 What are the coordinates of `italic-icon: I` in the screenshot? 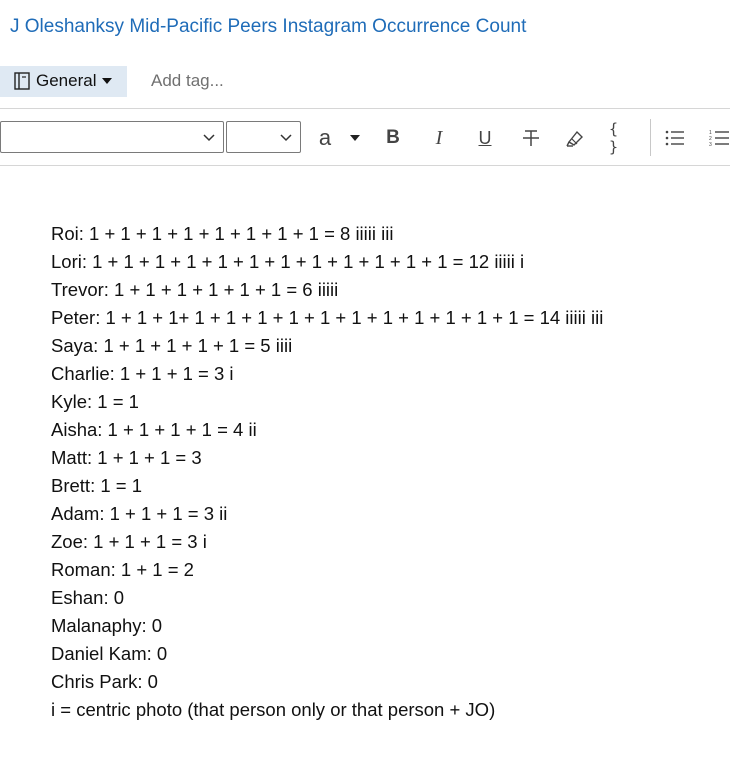 It's located at (439, 137).